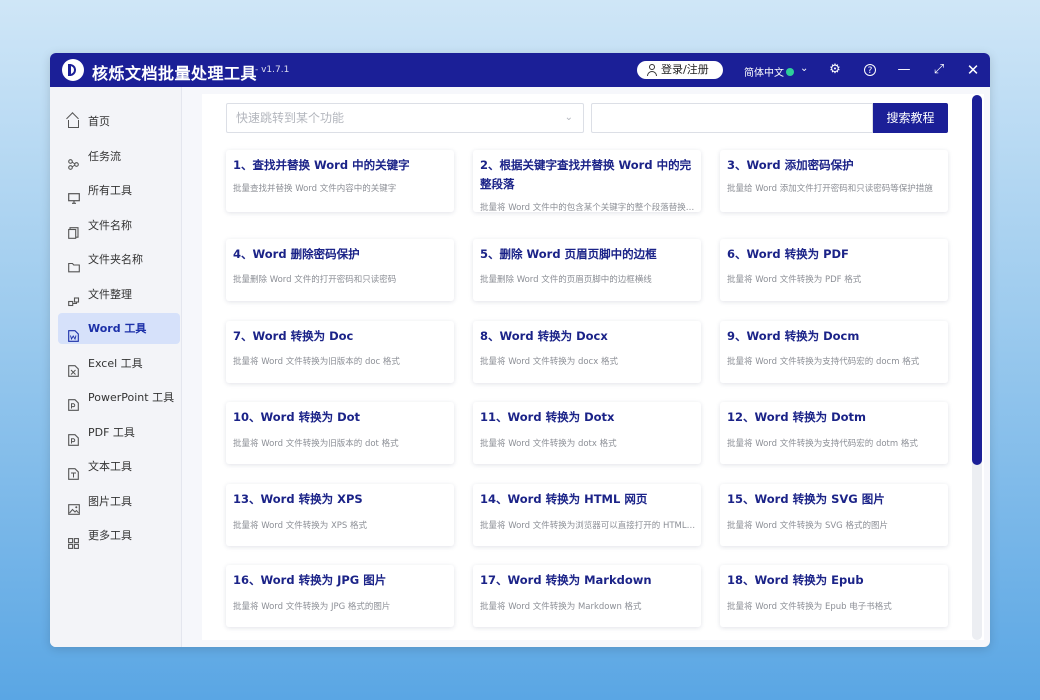  What do you see at coordinates (405, 118) in the screenshot?
I see `quick-jump-select: 快速跳转到某个功能 ⌄` at bounding box center [405, 118].